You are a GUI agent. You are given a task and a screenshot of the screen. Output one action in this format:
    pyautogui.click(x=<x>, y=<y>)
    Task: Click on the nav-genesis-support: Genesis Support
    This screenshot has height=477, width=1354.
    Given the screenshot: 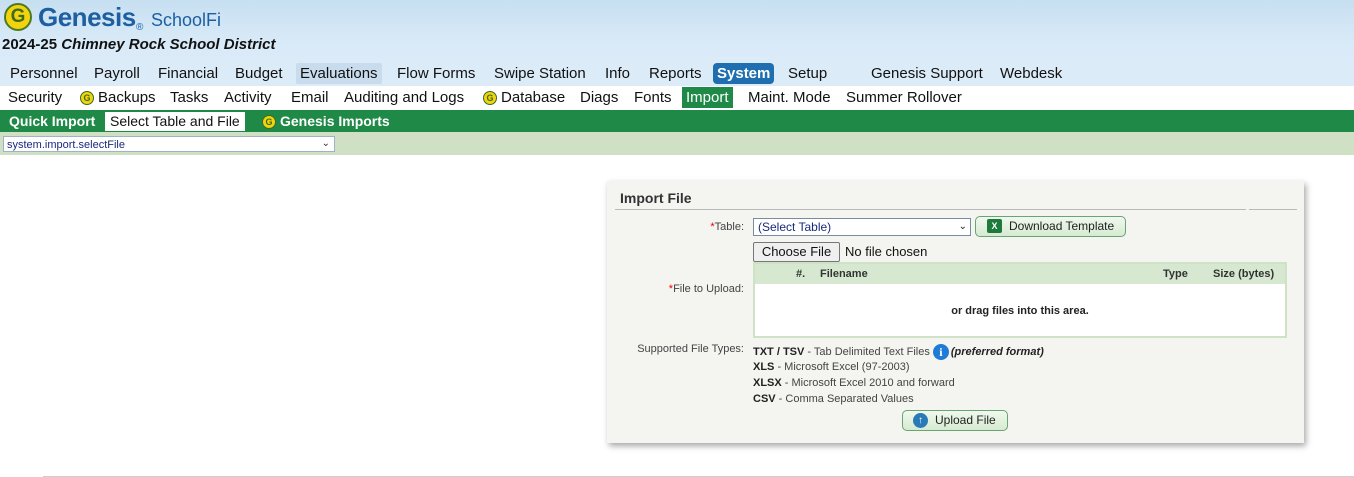 What is the action you would take?
    pyautogui.click(x=927, y=73)
    